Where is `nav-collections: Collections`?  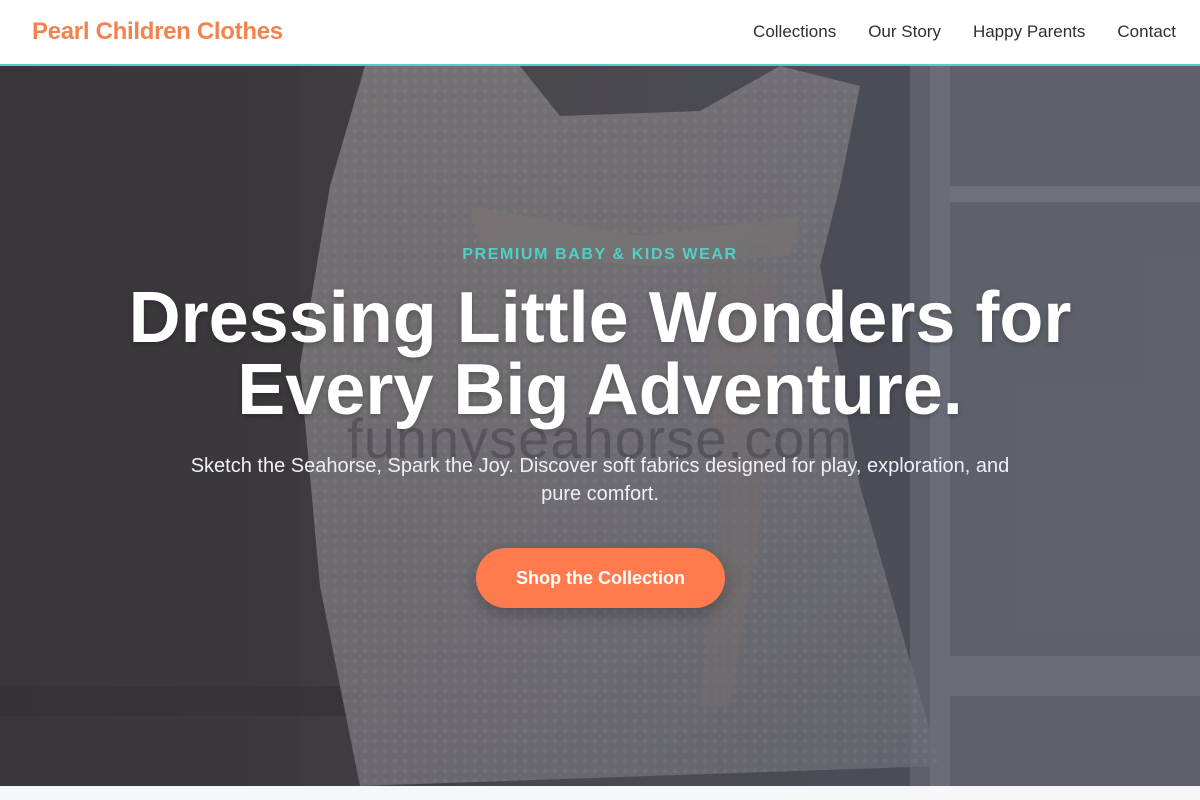
nav-collections: Collections is located at coordinates (794, 32).